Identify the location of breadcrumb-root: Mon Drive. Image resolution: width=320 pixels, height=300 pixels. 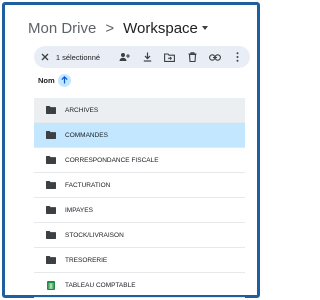
(62, 28).